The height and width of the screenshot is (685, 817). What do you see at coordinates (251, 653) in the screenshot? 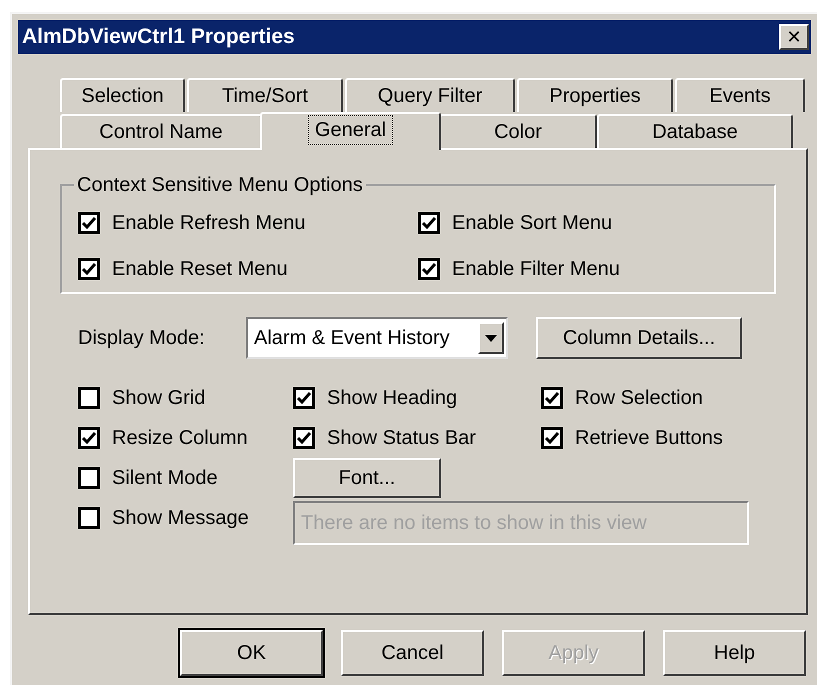
I see `dialog-button: OK` at bounding box center [251, 653].